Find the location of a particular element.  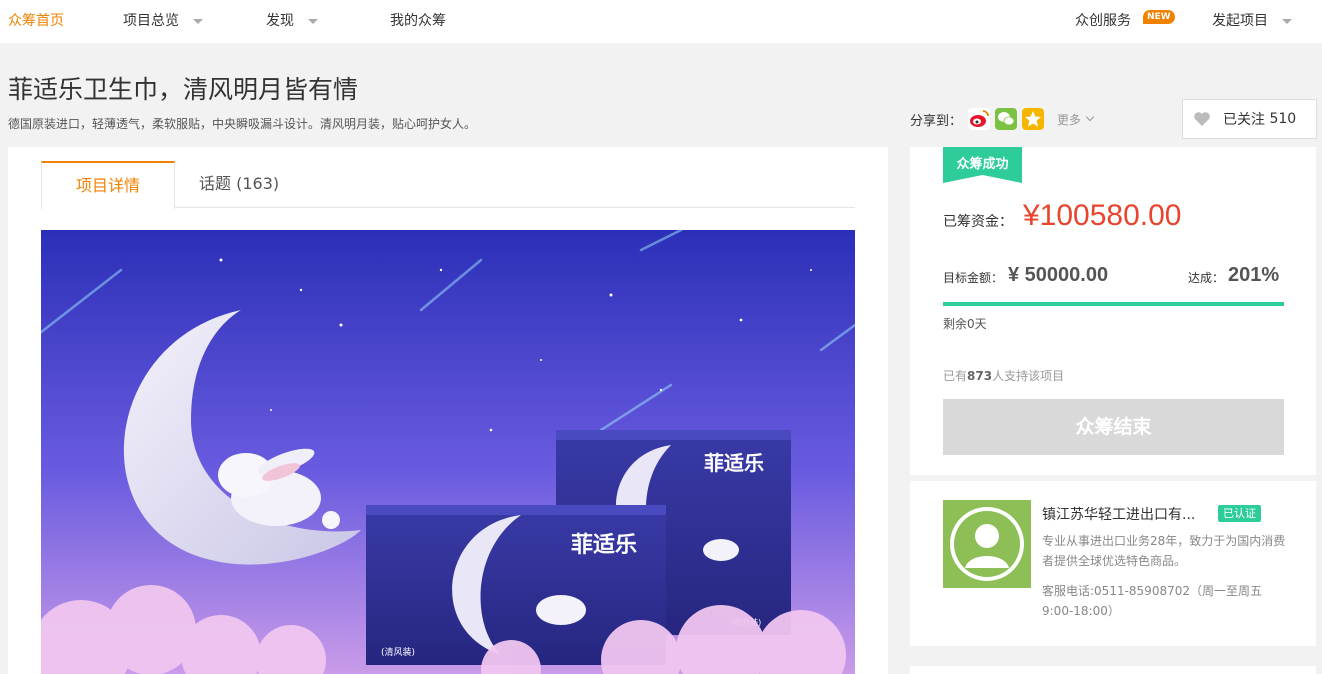

next-panel is located at coordinates (1113, 670).